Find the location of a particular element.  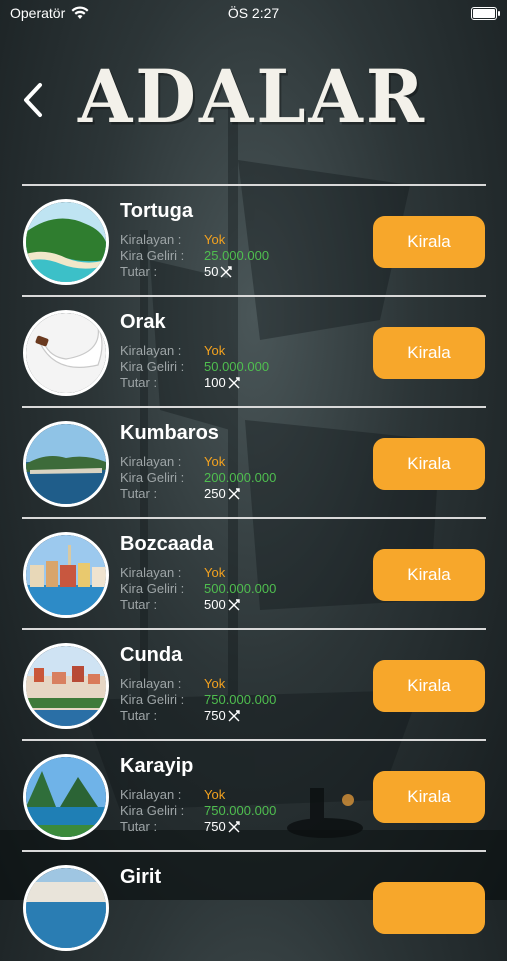

rent-button-orak: Kirala is located at coordinates (429, 353).